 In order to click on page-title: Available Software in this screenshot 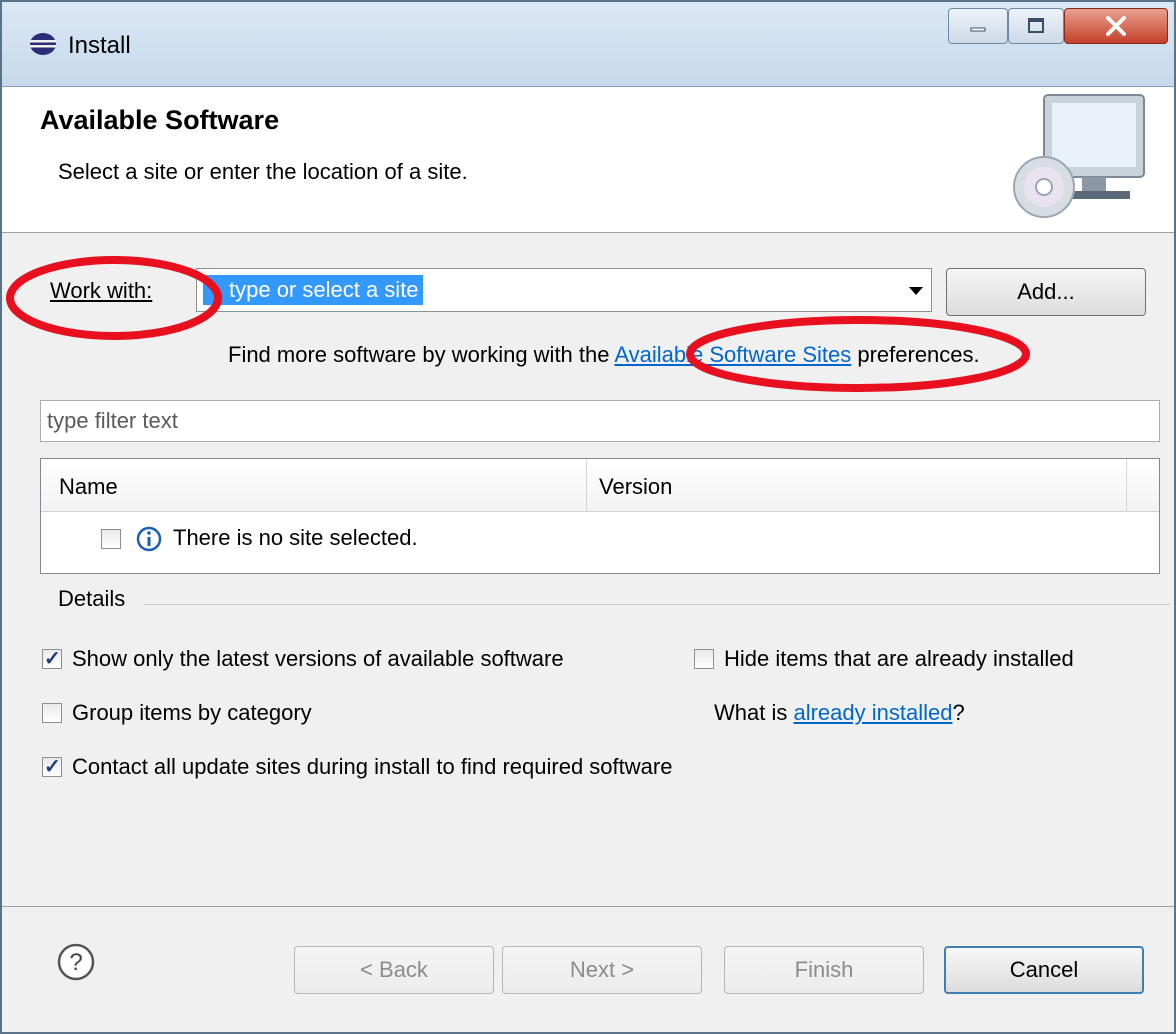, I will do `click(160, 120)`.